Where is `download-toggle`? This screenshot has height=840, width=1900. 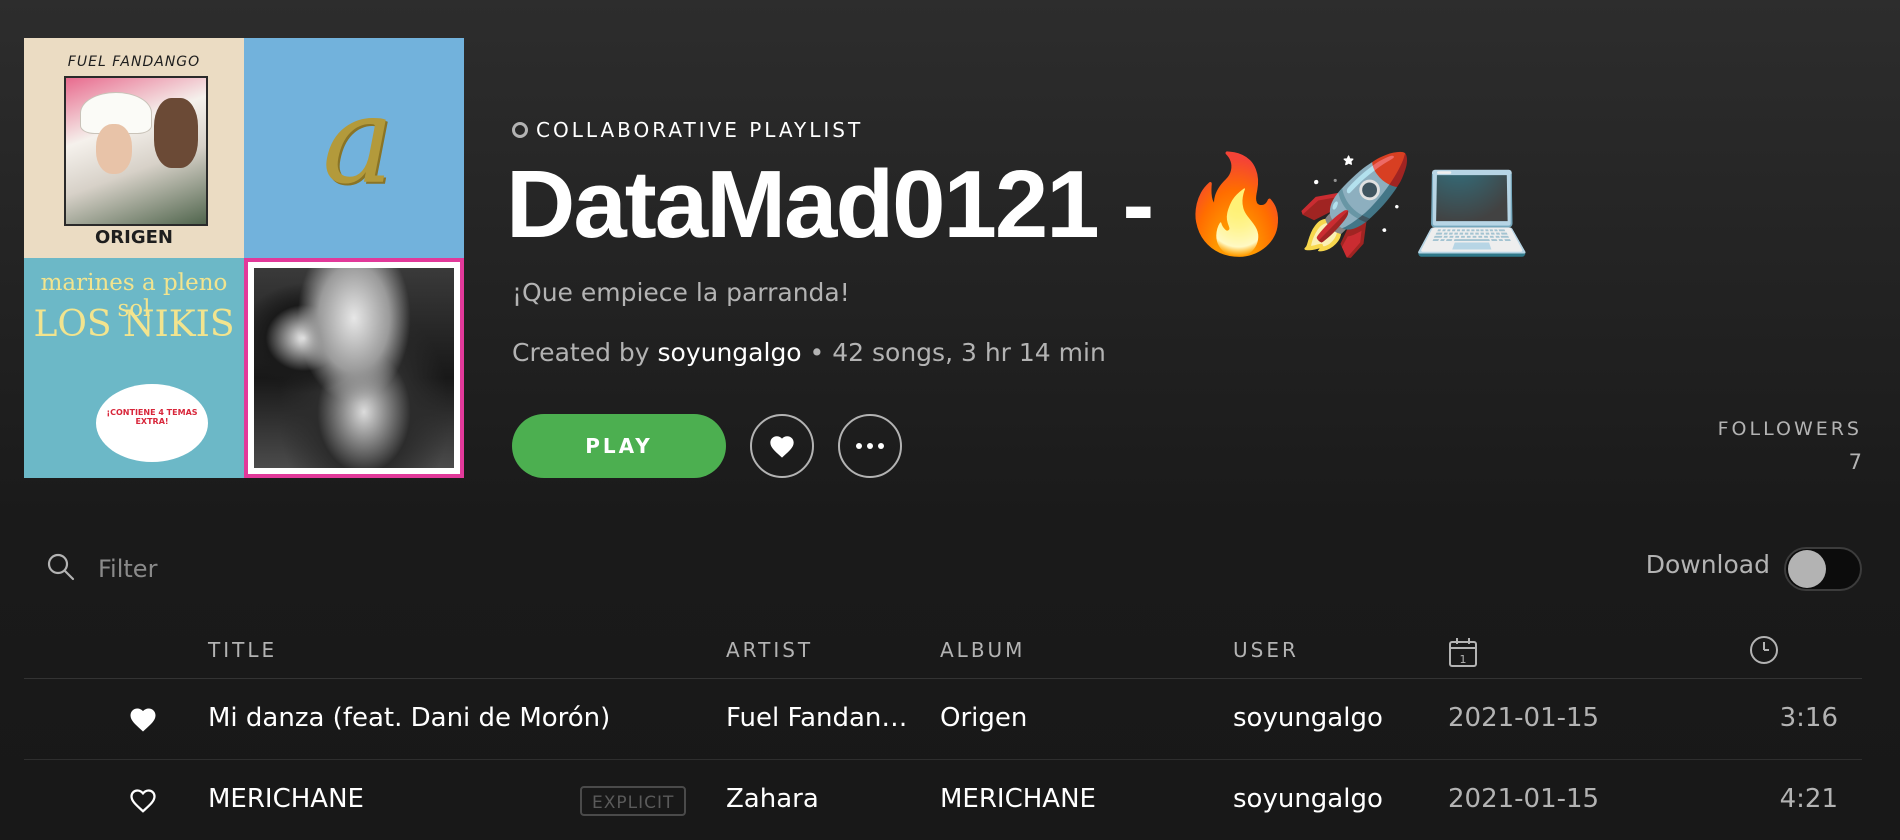
download-toggle is located at coordinates (1823, 569).